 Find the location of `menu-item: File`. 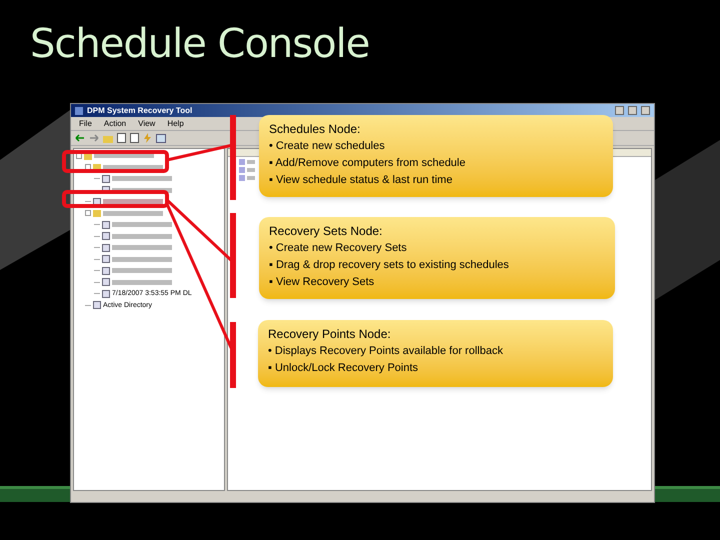

menu-item: File is located at coordinates (85, 123).